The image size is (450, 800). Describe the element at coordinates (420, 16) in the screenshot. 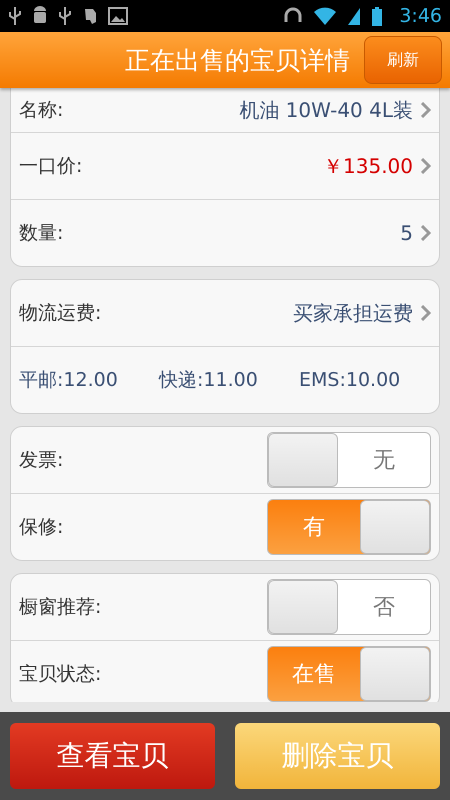

I see `status-time: 3:46` at that location.